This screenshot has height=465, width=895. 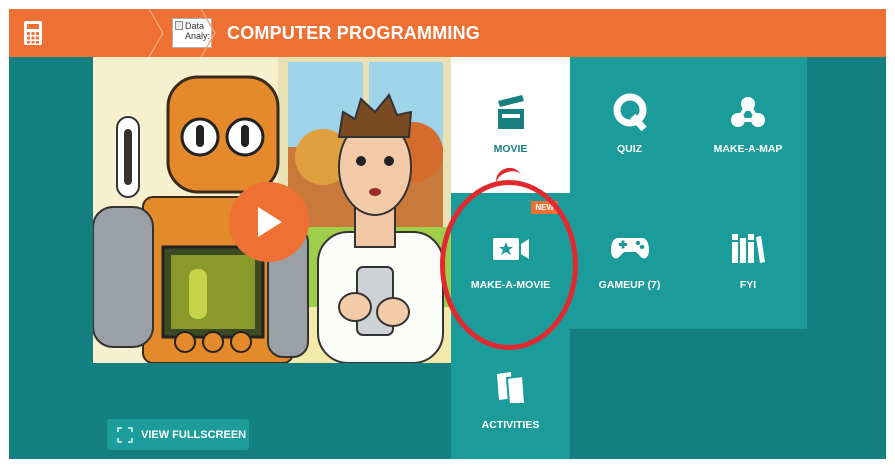 What do you see at coordinates (544, 207) in the screenshot?
I see `new-badge: NEW` at bounding box center [544, 207].